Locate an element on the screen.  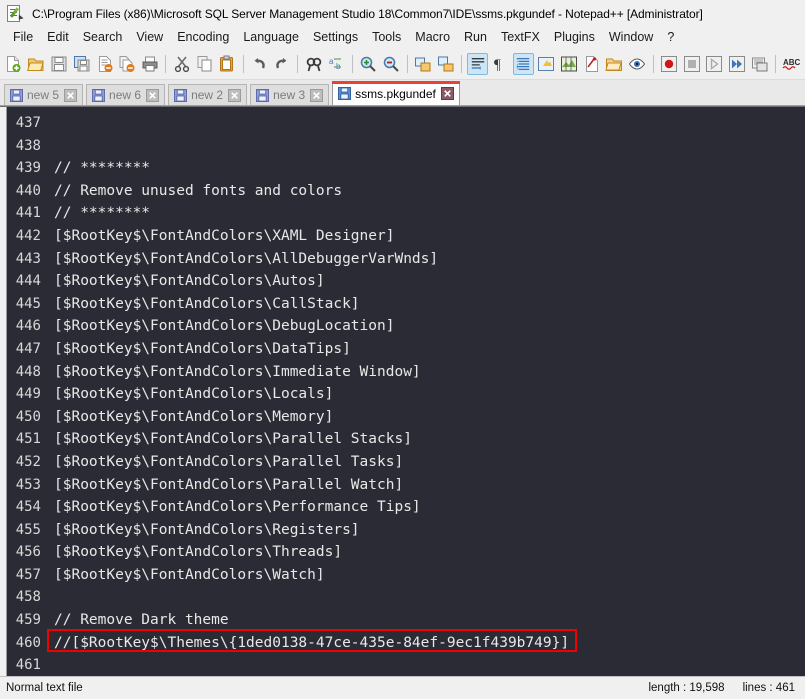
svg-text: a is located at coordinates (331, 61).